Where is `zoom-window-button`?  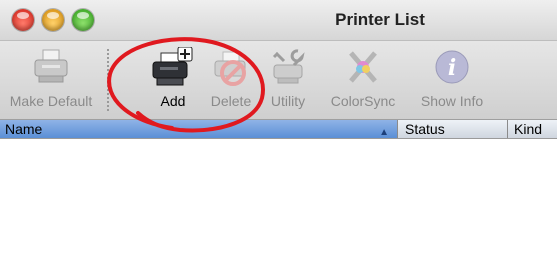 zoom-window-button is located at coordinates (83, 20).